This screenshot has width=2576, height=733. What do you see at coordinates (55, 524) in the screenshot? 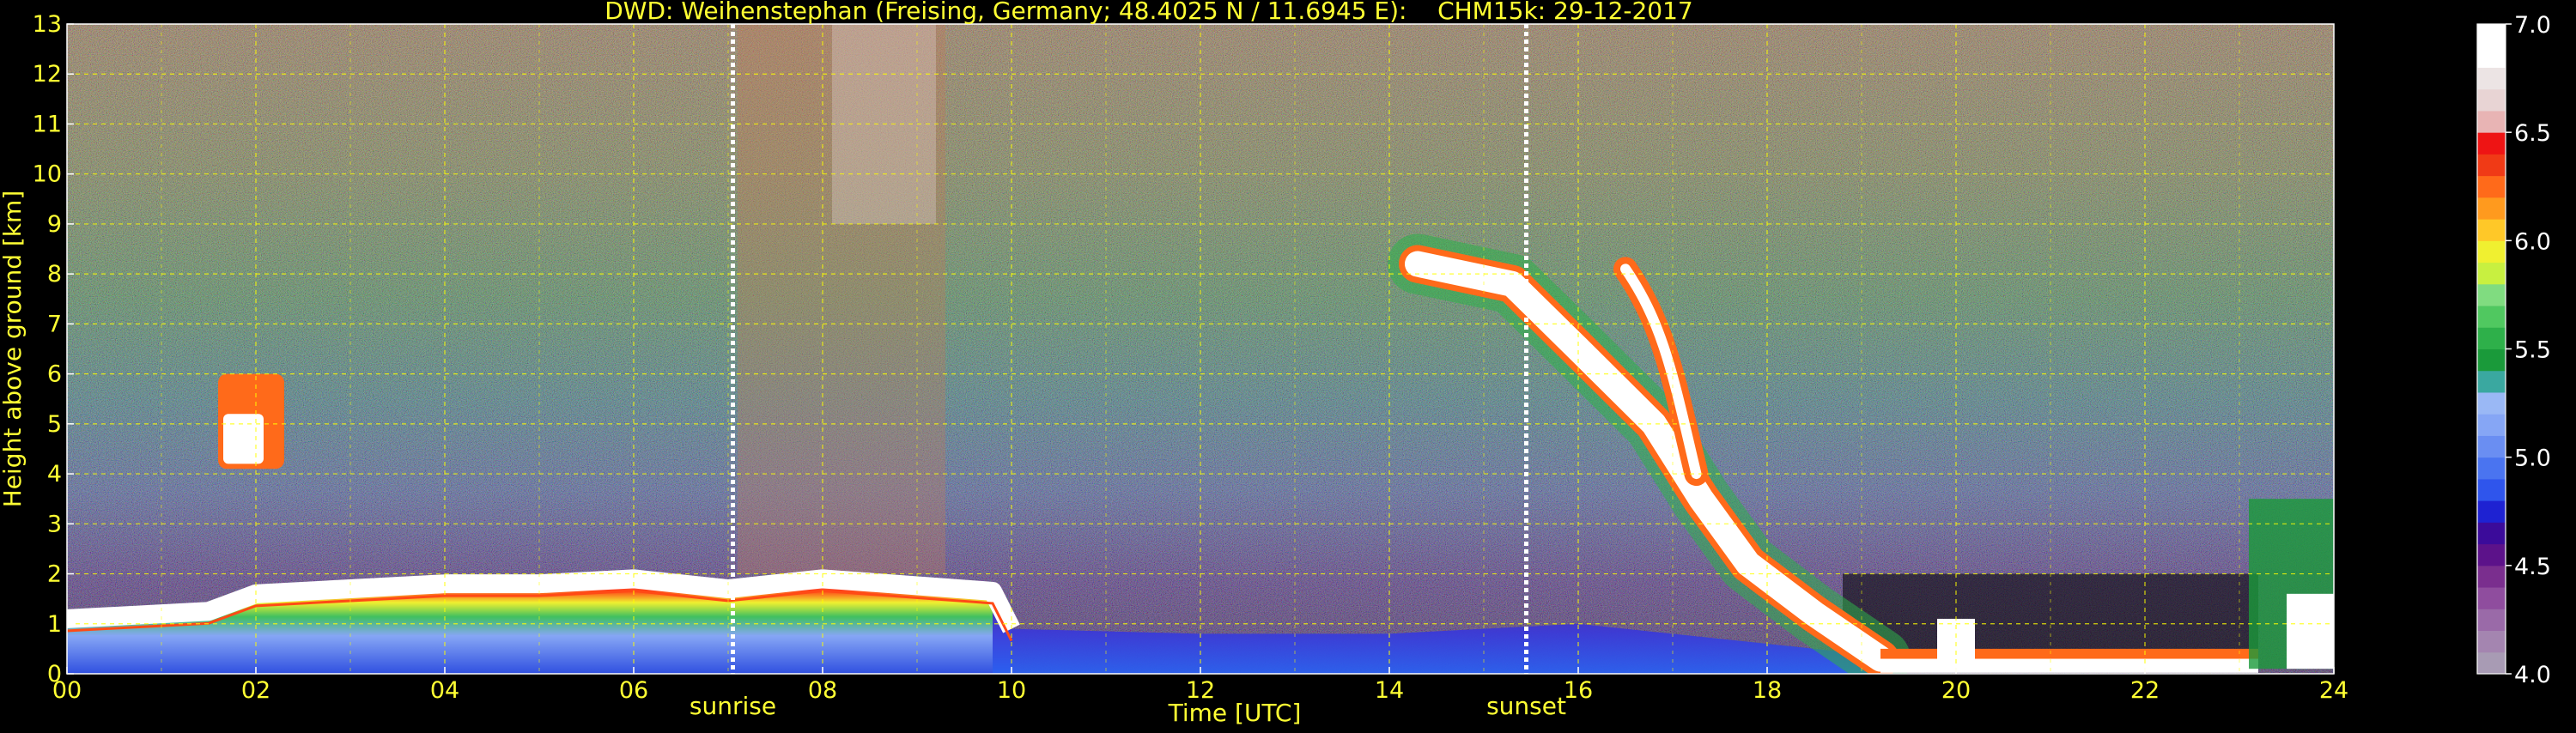
I see `y-tick-label: 3` at bounding box center [55, 524].